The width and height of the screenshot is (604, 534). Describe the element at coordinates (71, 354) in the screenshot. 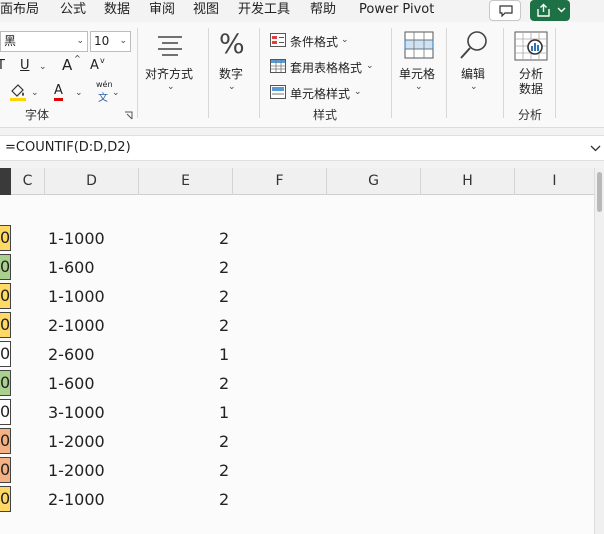

I see `cell-d: 2-600` at that location.